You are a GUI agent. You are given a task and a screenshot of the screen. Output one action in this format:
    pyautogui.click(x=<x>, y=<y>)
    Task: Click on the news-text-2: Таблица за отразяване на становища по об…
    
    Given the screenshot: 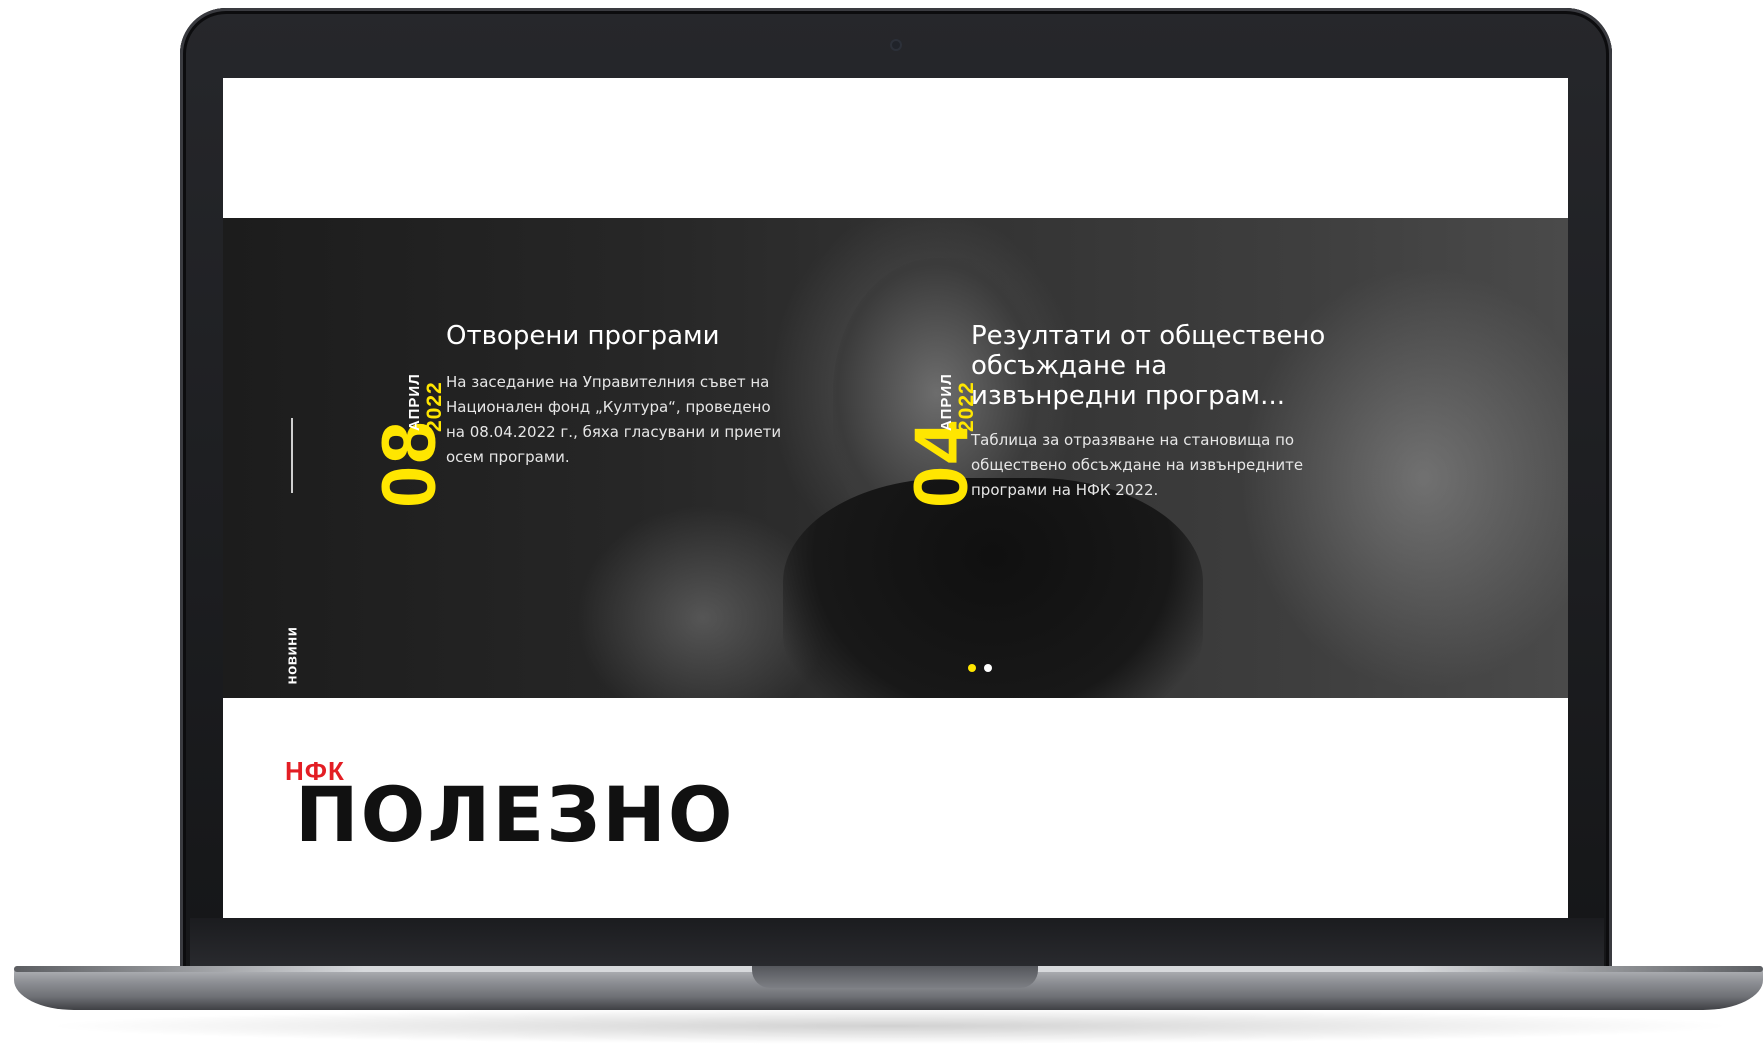 What is the action you would take?
    pyautogui.click(x=1137, y=465)
    